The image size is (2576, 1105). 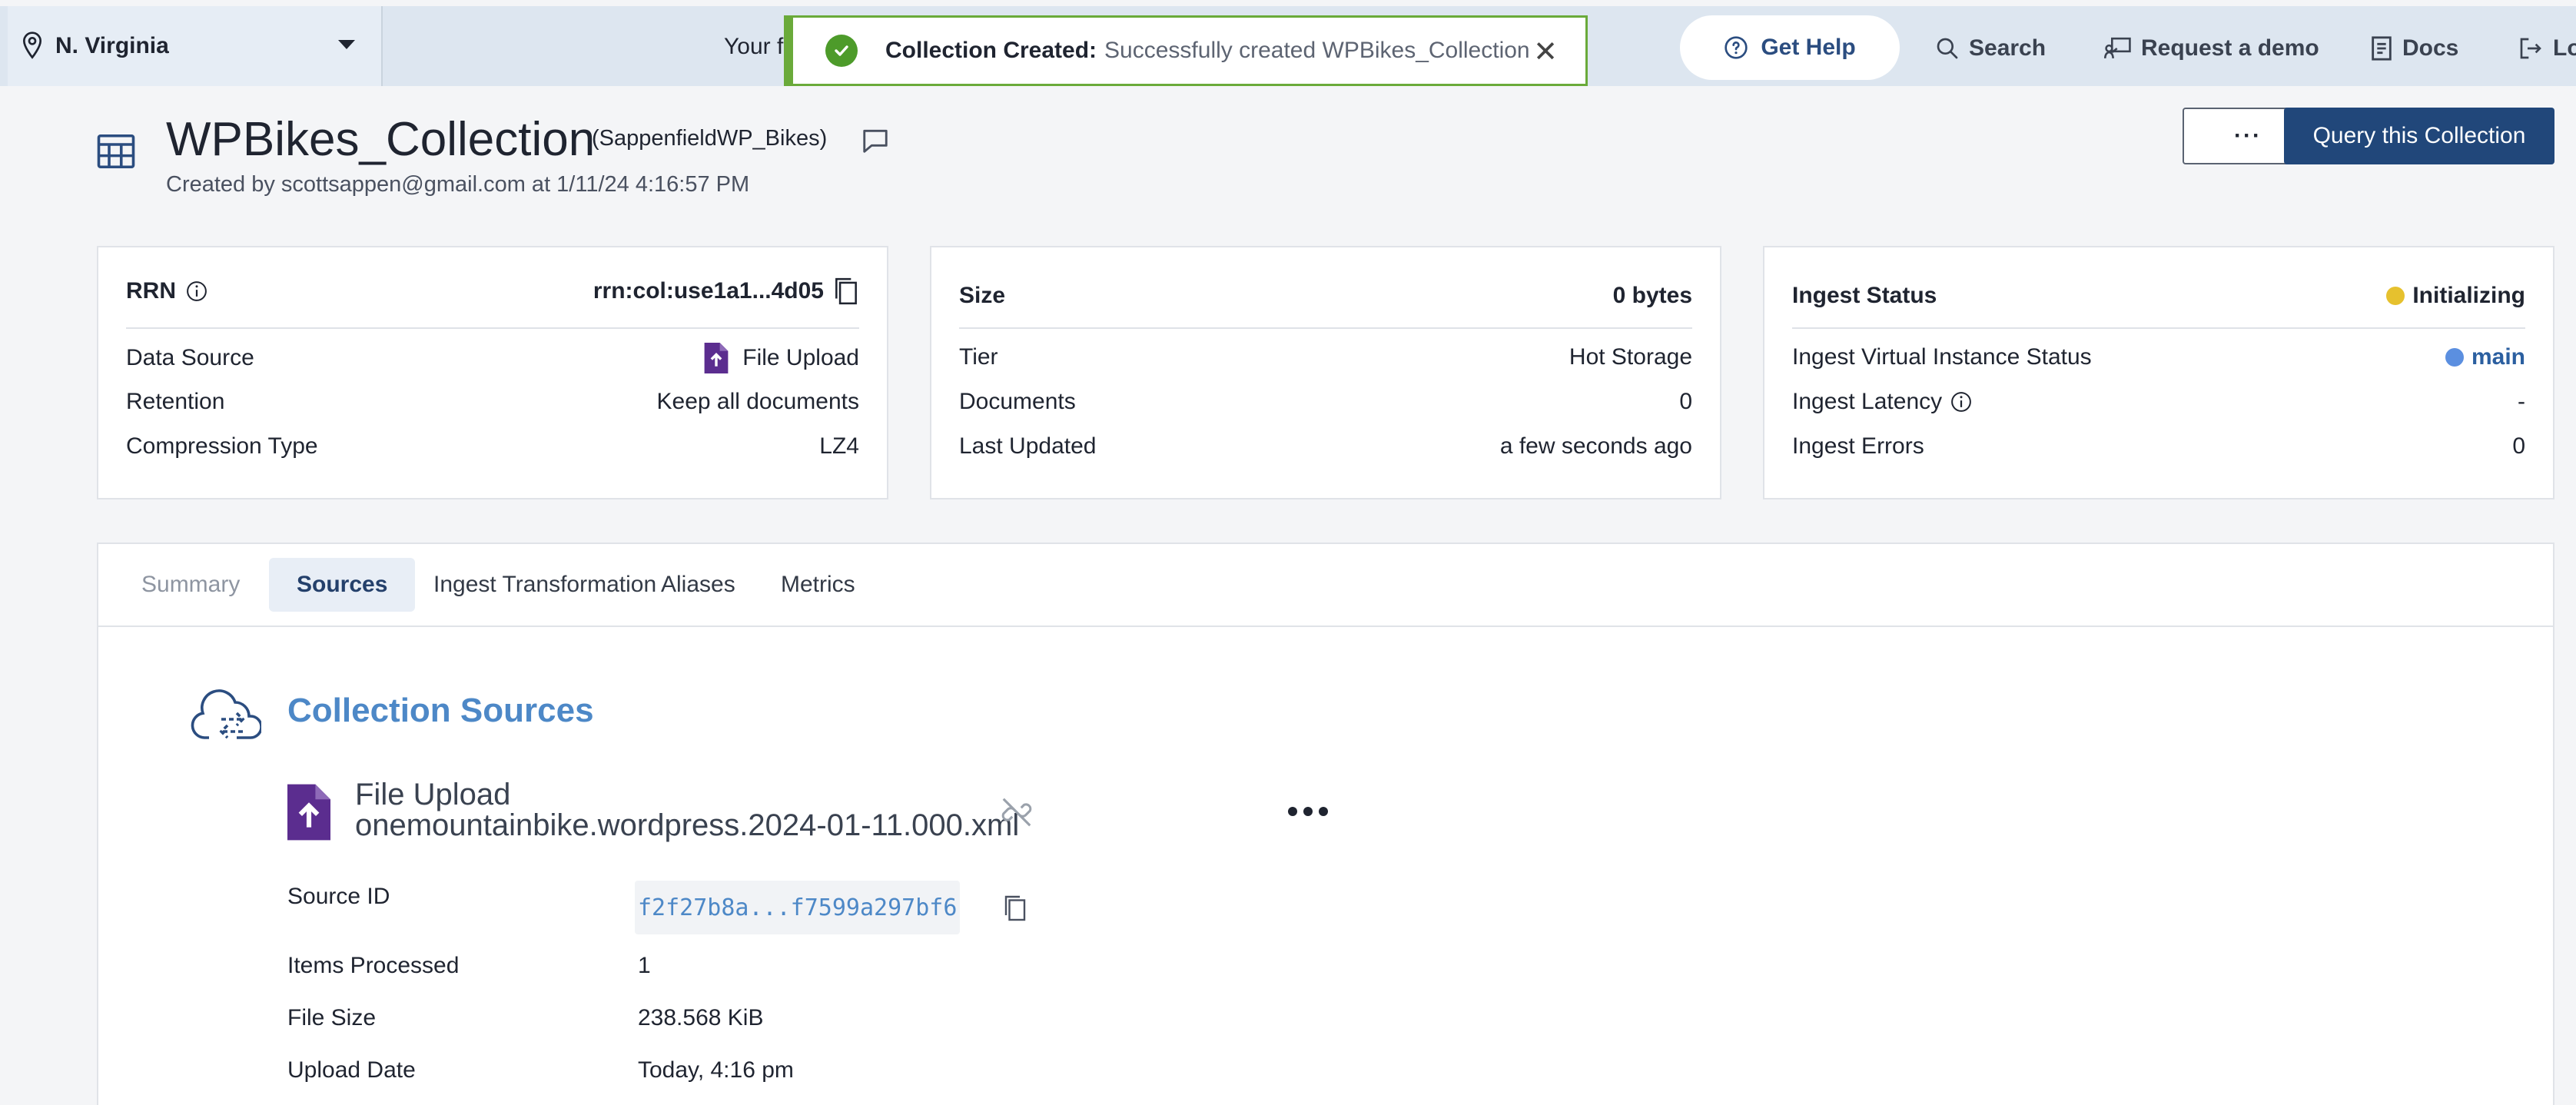 What do you see at coordinates (151, 291) in the screenshot?
I see `rrn-label: RRN` at bounding box center [151, 291].